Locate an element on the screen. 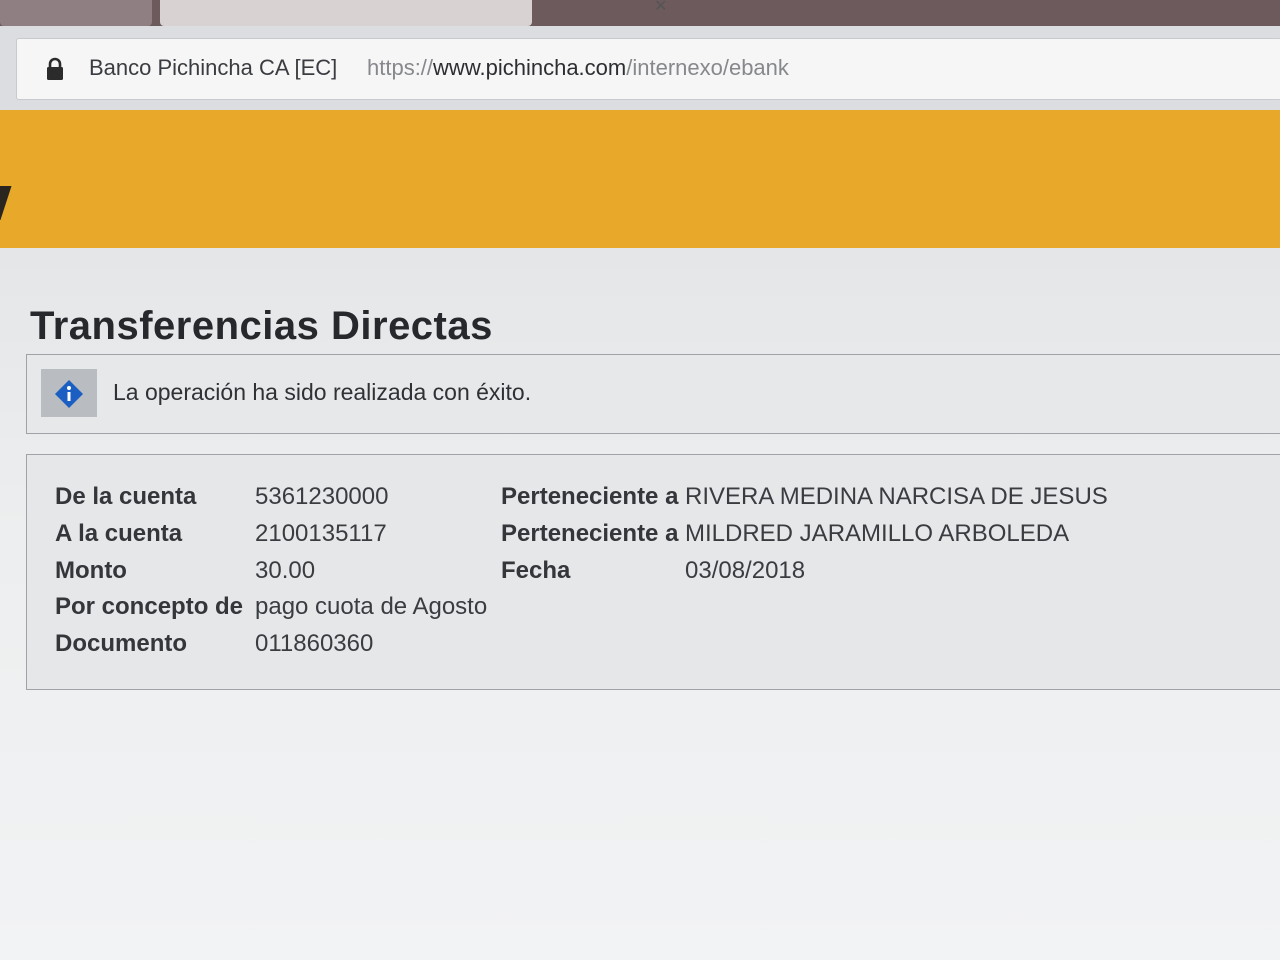  document-value: 011860360 is located at coordinates (314, 643).